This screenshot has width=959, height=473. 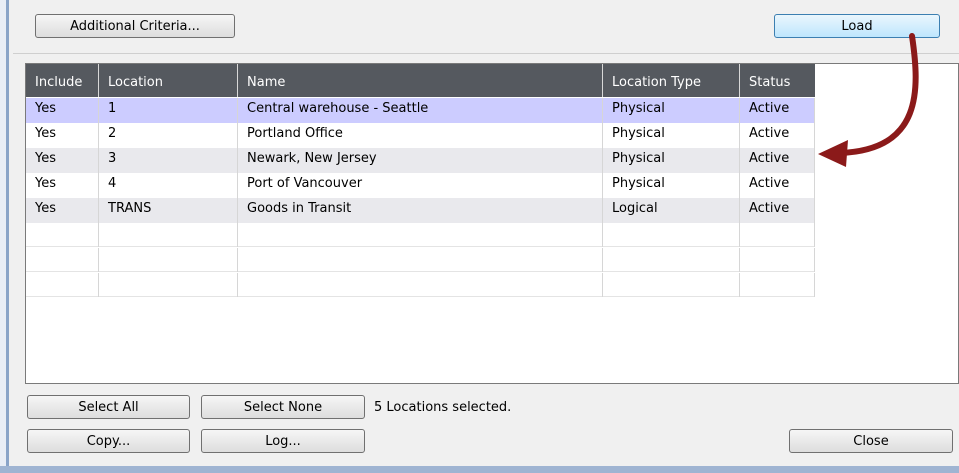 What do you see at coordinates (443, 407) in the screenshot?
I see `selection-status-text: 5 Locations selected.` at bounding box center [443, 407].